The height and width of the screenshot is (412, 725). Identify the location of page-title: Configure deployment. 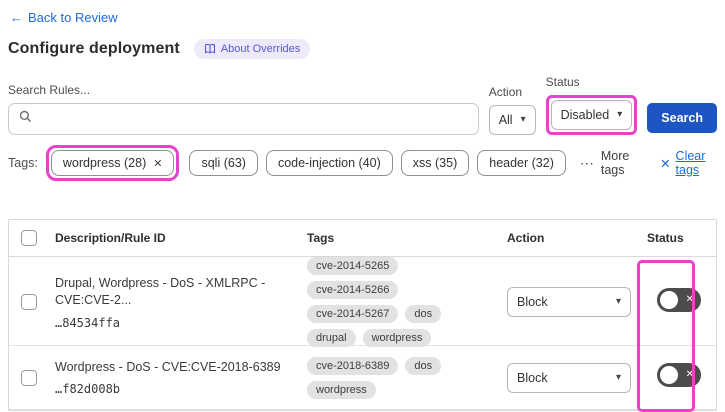
(94, 48).